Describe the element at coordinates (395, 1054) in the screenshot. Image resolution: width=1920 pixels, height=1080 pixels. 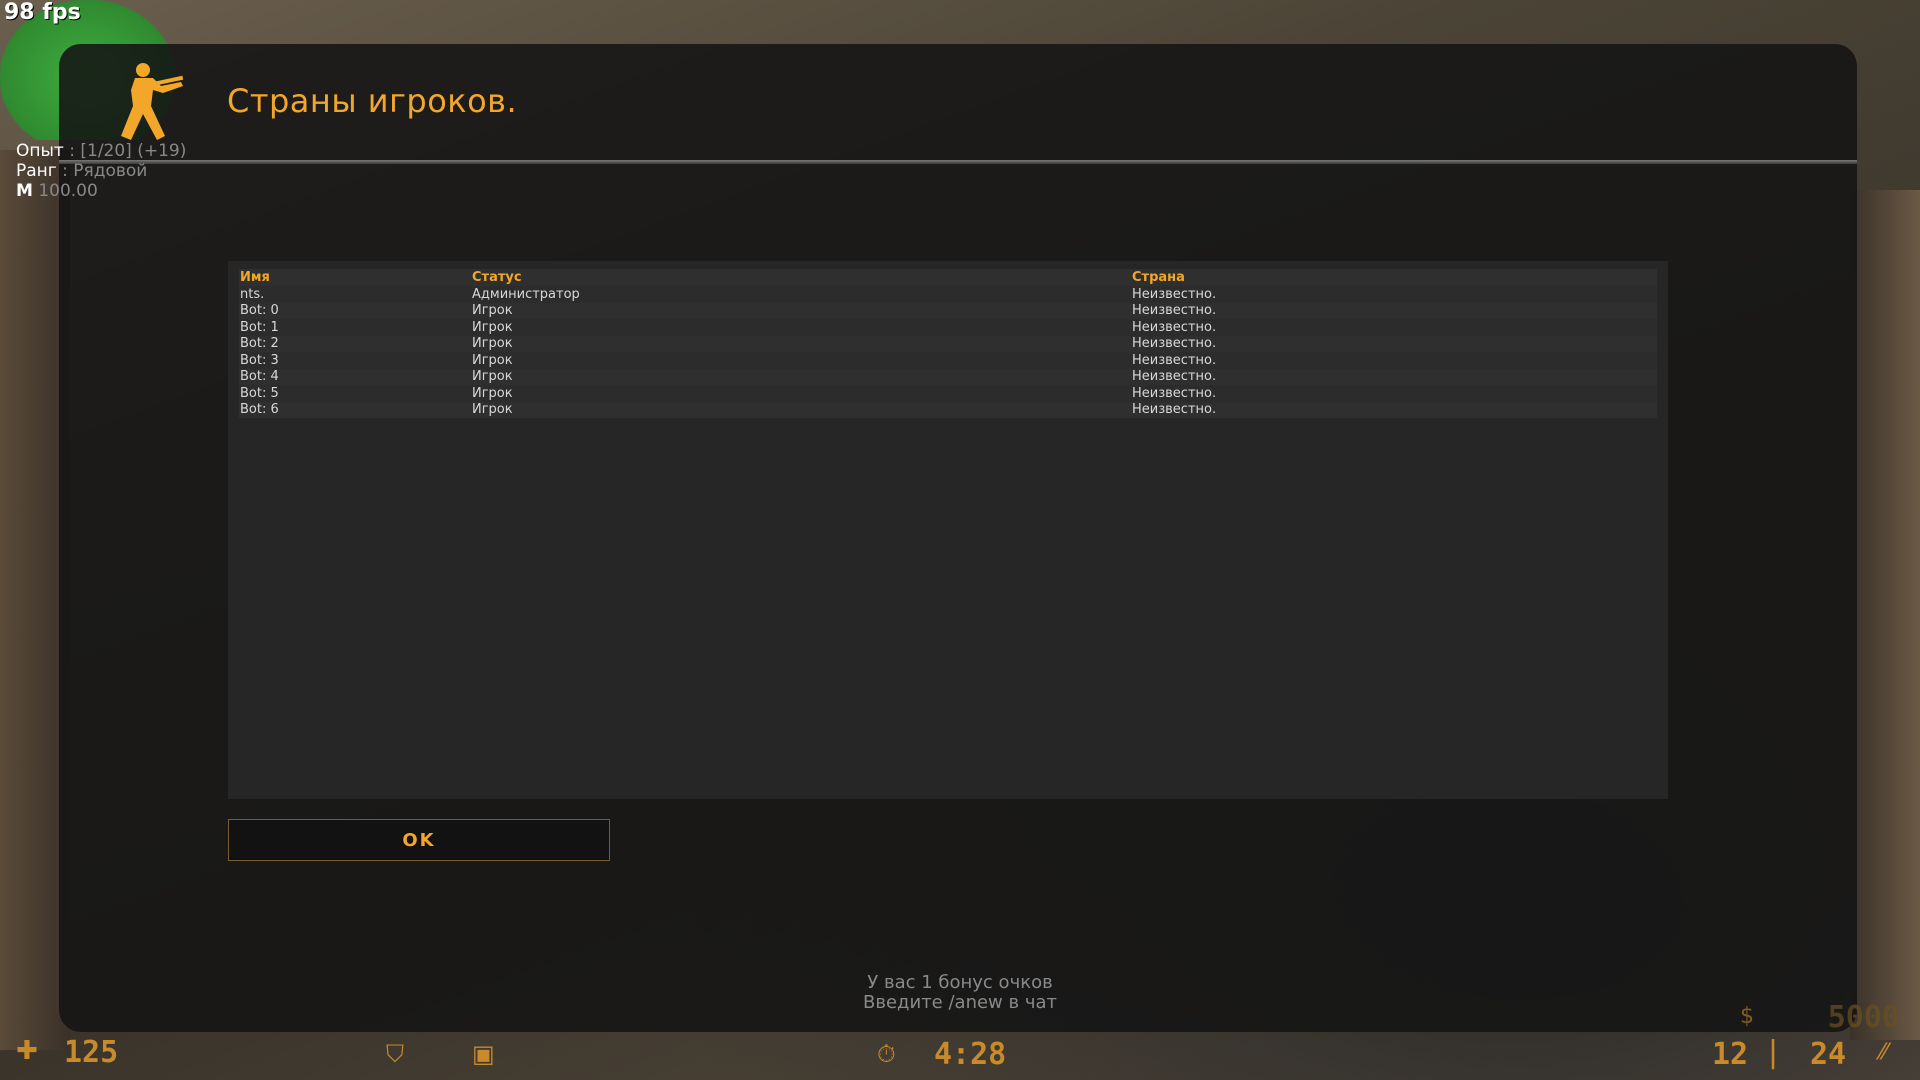
I see `armor-shield-icon: ⛉` at that location.